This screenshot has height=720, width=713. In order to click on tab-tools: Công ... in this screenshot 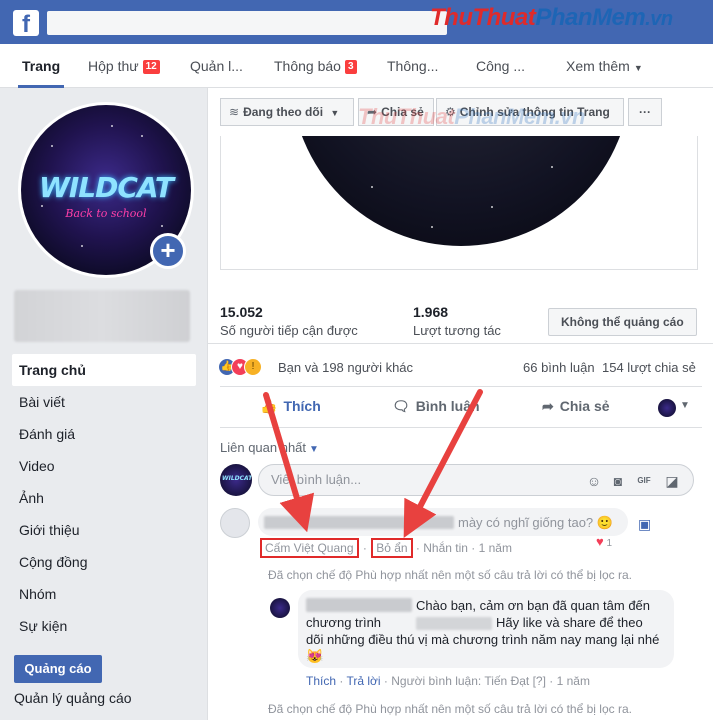, I will do `click(500, 66)`.